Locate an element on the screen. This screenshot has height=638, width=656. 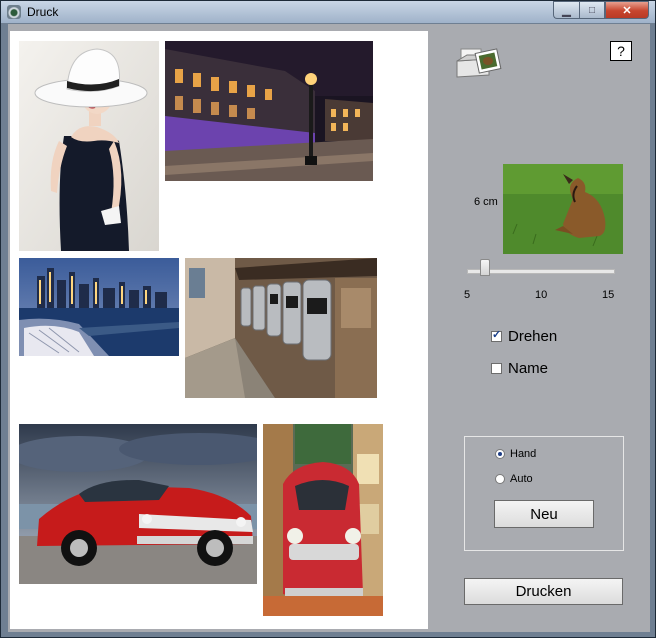
printer-icon-wrap is located at coordinates (479, 65).